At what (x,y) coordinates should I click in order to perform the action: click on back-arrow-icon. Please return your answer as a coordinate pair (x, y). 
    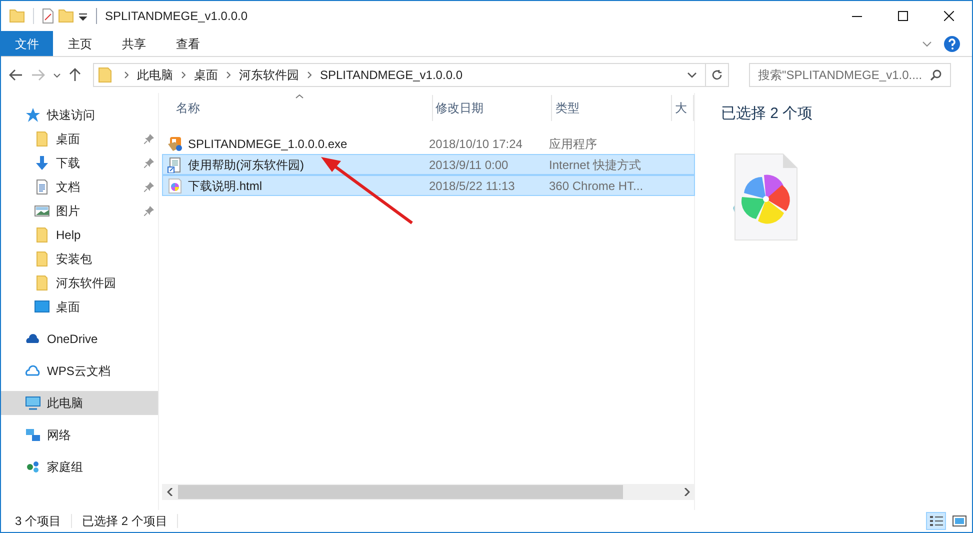
    Looking at the image, I should click on (16, 75).